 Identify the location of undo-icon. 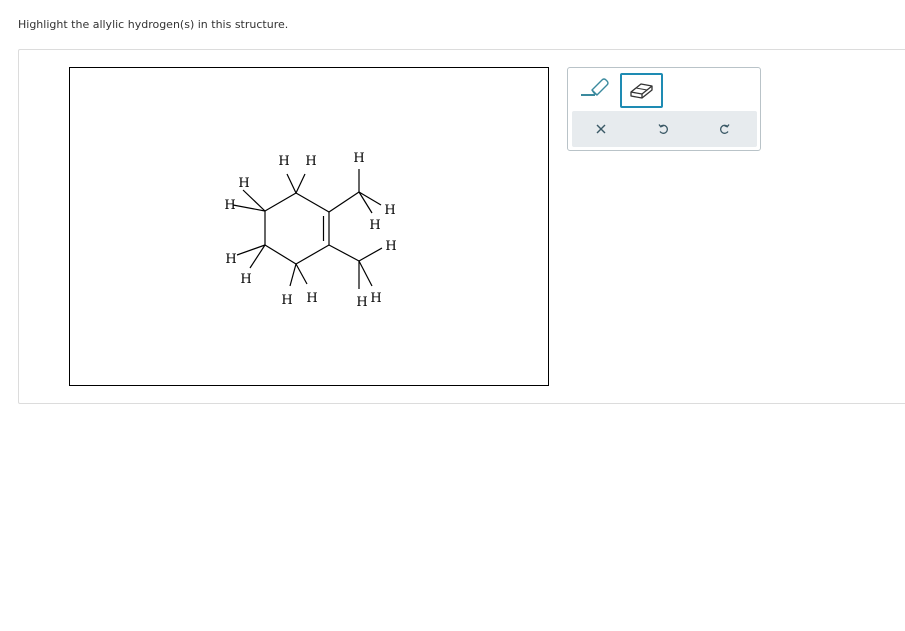
(663, 129).